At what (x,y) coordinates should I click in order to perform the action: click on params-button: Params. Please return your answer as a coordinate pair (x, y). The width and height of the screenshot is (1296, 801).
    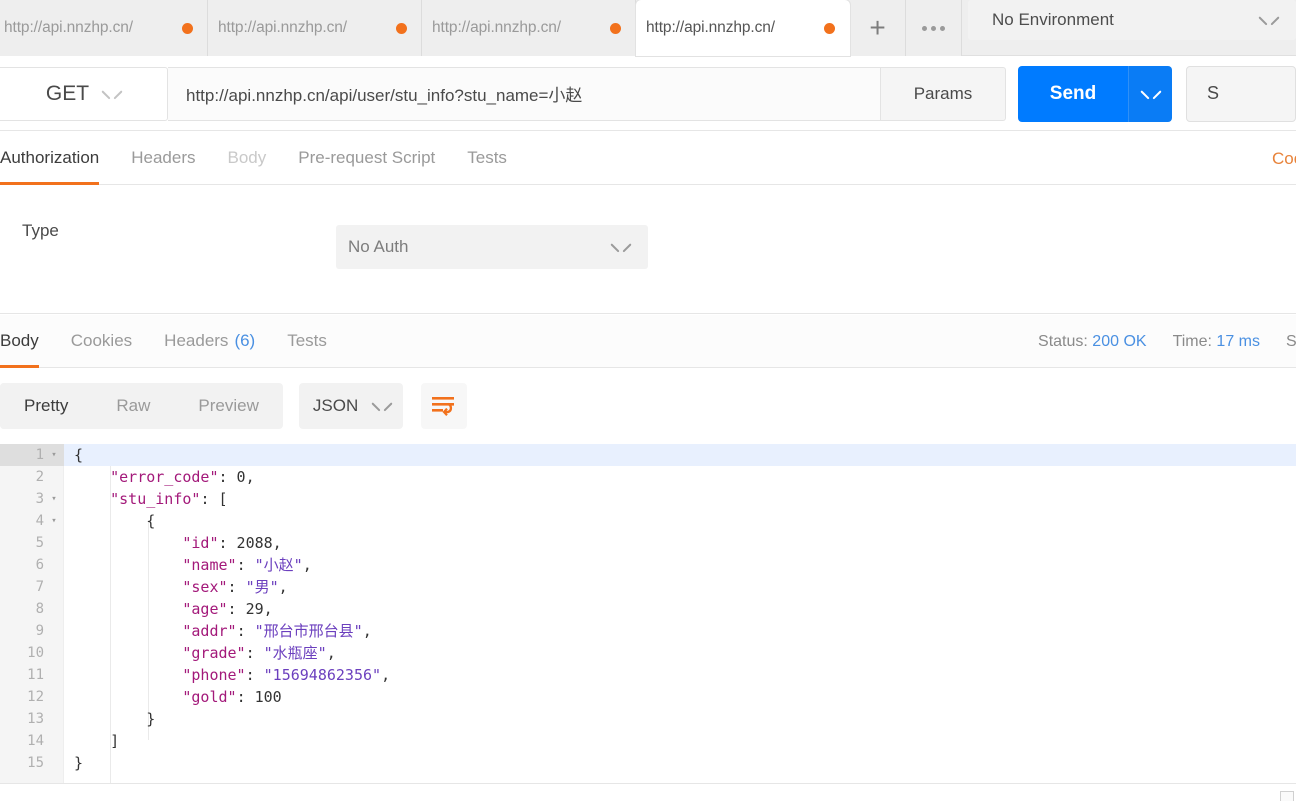
    Looking at the image, I should click on (943, 93).